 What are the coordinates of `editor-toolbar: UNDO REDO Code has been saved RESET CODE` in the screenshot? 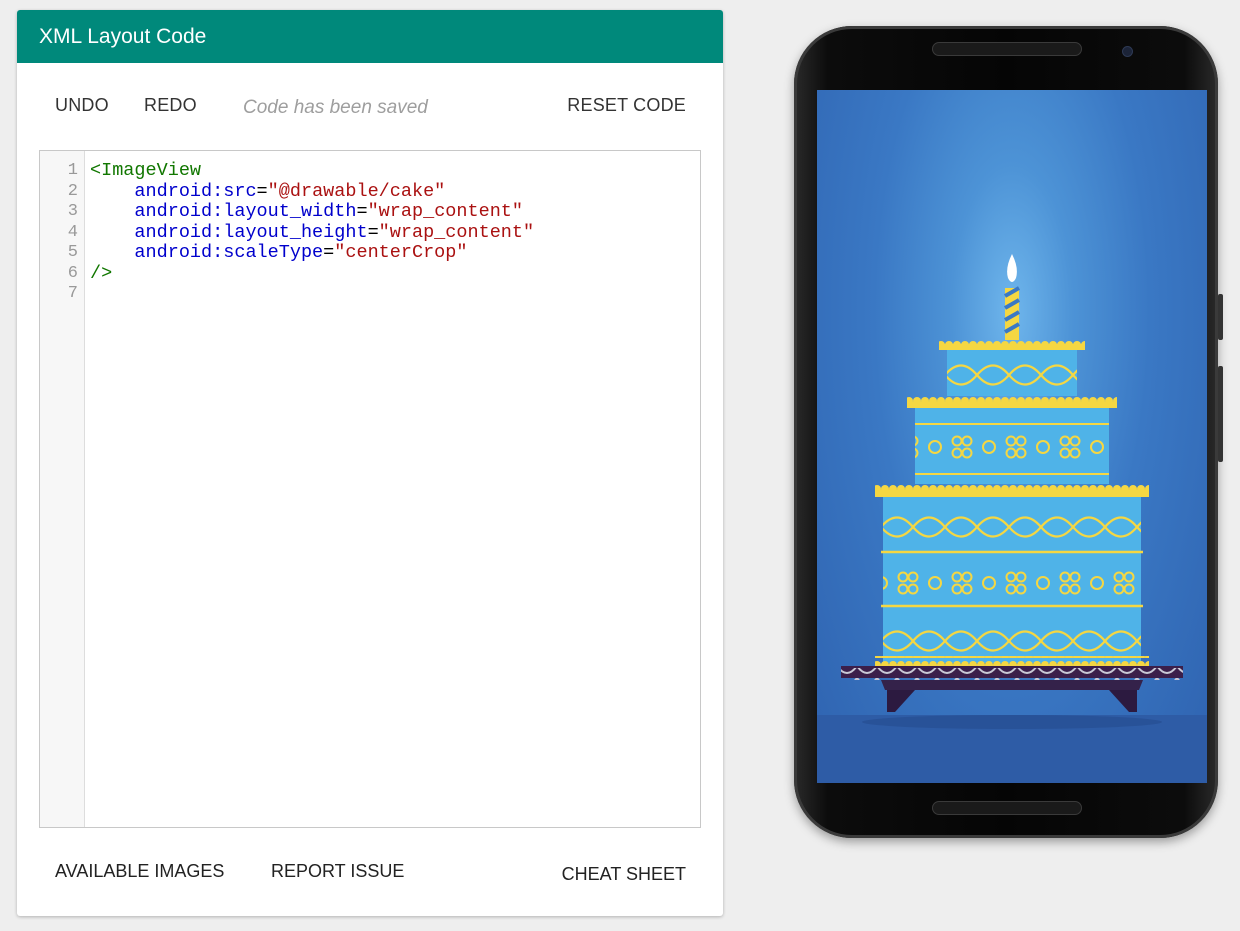 It's located at (370, 106).